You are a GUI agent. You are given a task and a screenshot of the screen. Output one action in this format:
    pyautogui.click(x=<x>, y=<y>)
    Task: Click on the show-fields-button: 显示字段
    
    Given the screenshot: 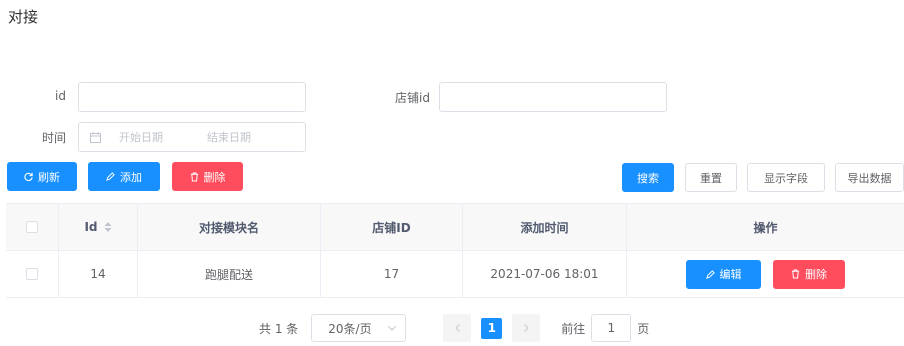 What is the action you would take?
    pyautogui.click(x=786, y=177)
    